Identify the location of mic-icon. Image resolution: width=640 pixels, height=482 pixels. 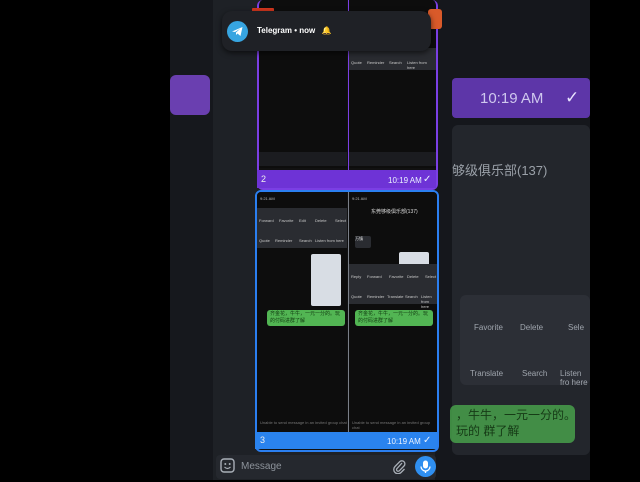
(425, 466).